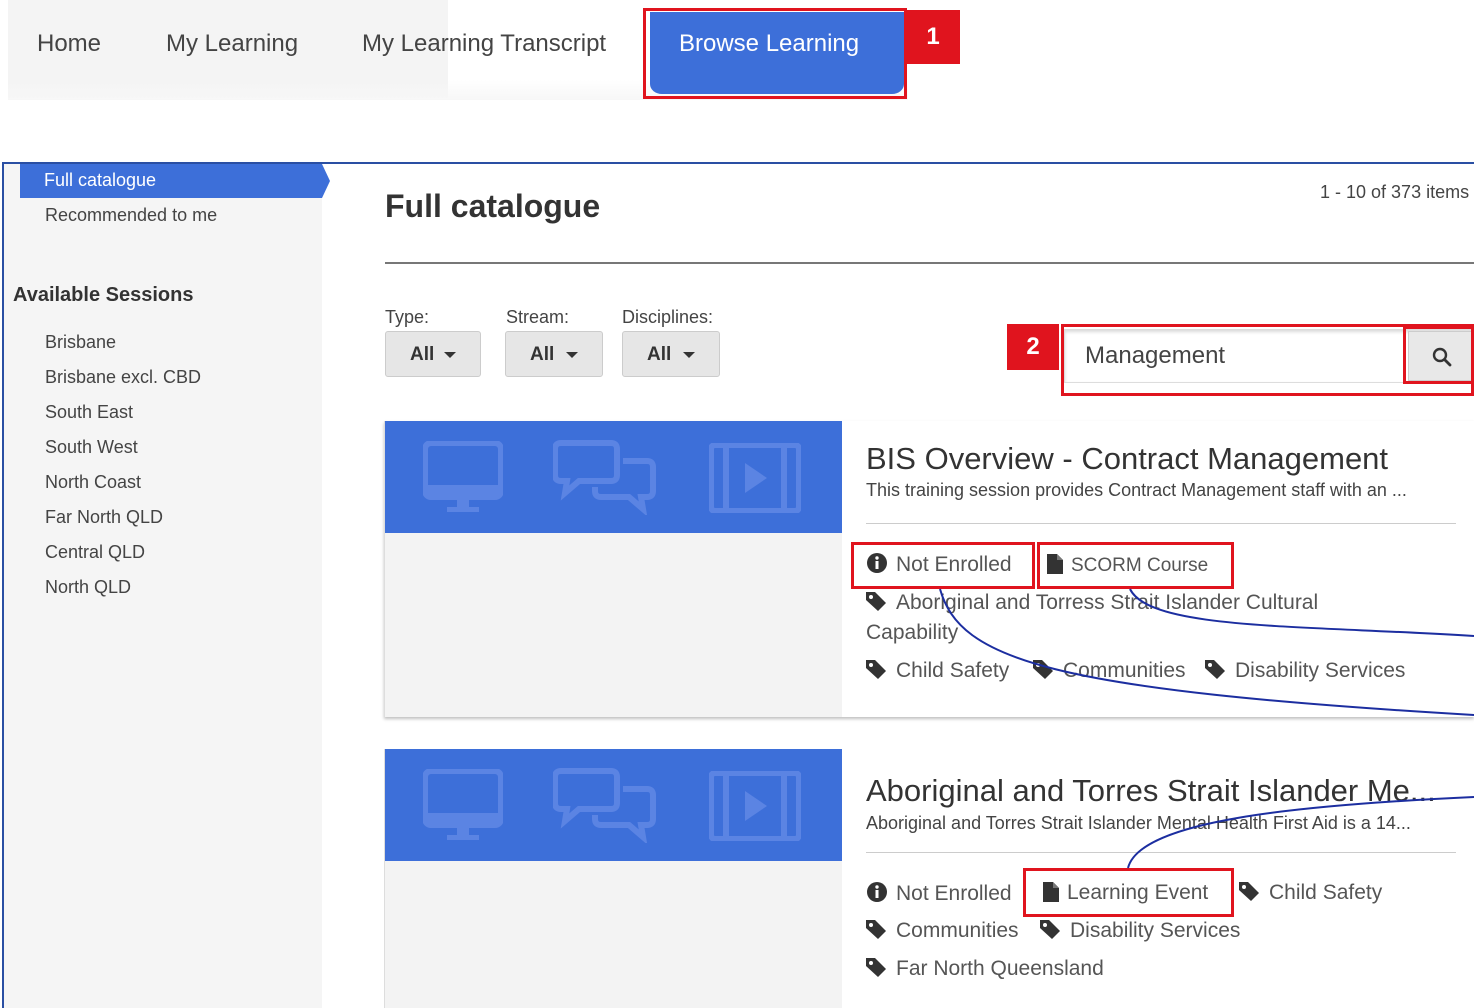 The height and width of the screenshot is (1008, 1474). I want to click on item-count: 1 - 10 of 373 items, so click(1395, 192).